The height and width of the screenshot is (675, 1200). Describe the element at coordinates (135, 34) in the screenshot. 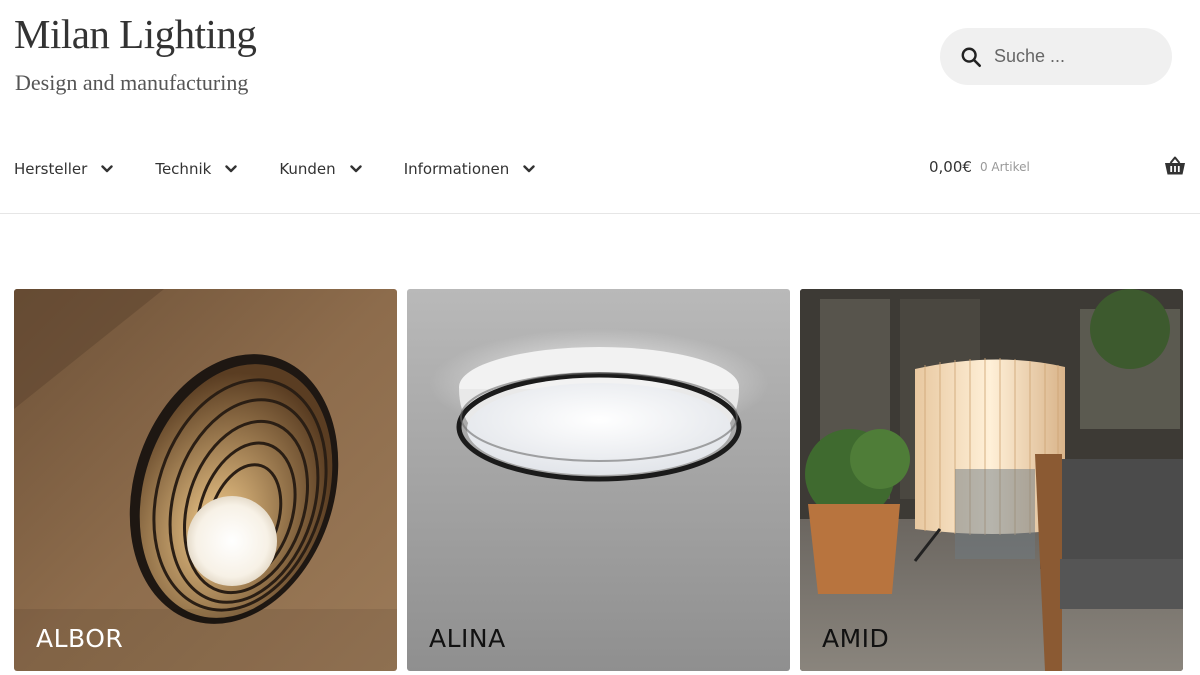

I see `site-title: Milan Lighting` at that location.